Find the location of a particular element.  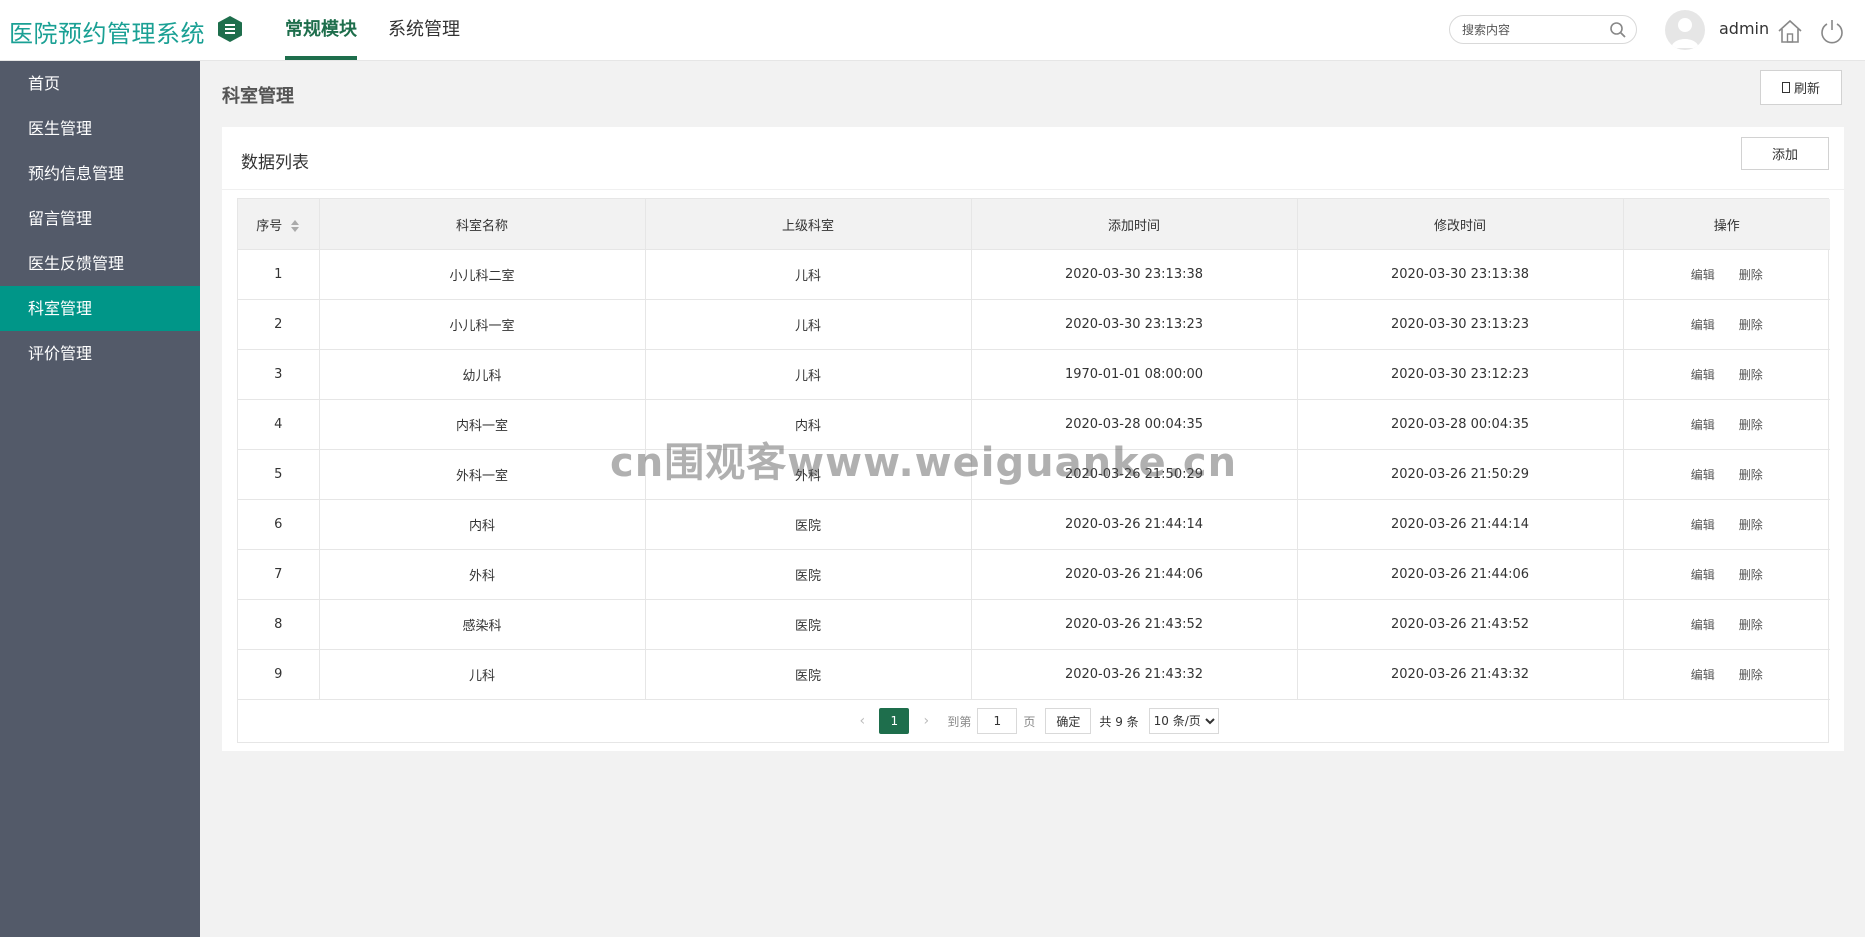

cell-created: 2020-03-26 21:44:14 is located at coordinates (1134, 524).